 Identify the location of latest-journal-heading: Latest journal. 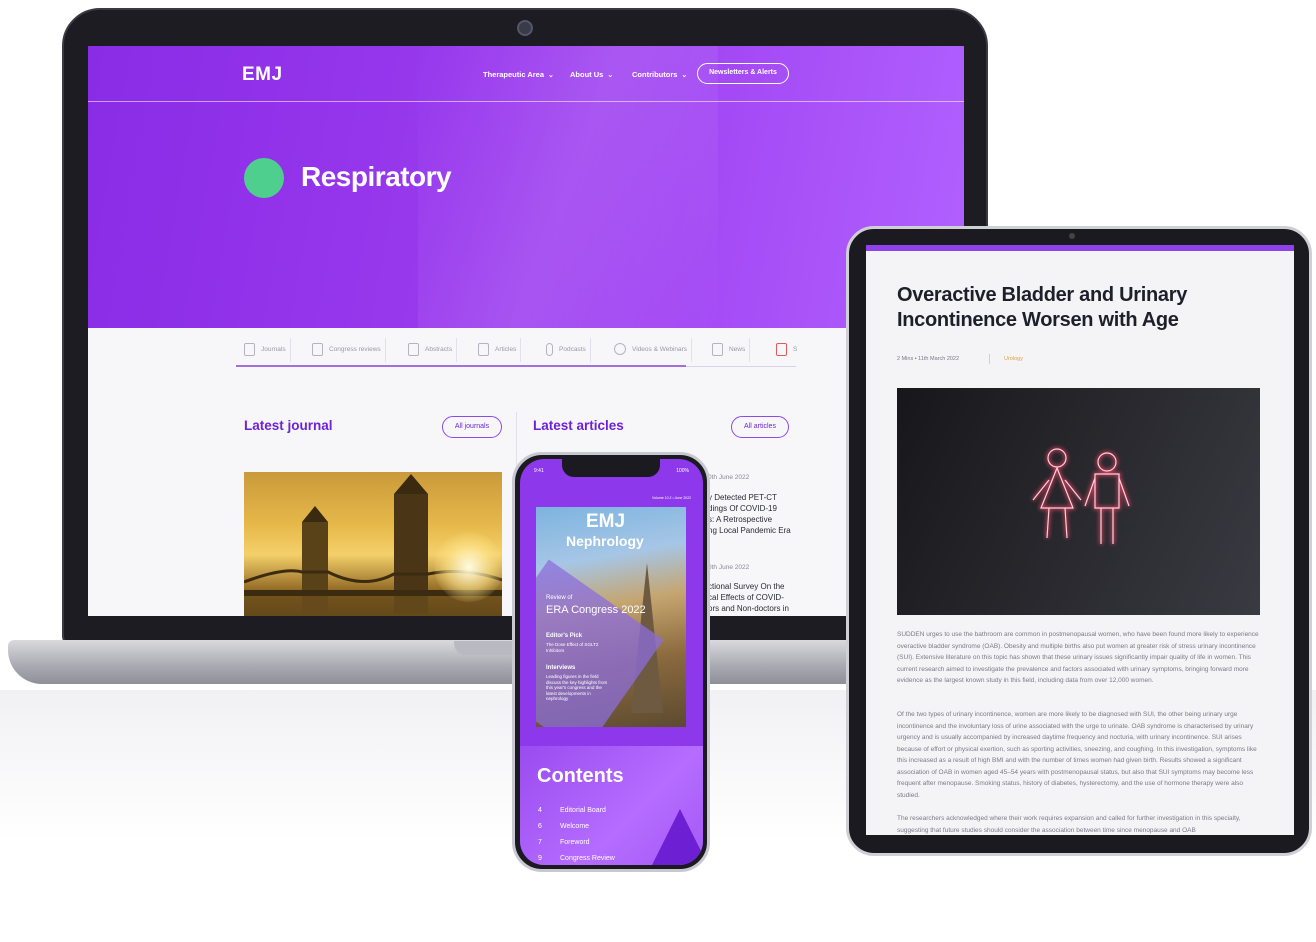
(288, 425).